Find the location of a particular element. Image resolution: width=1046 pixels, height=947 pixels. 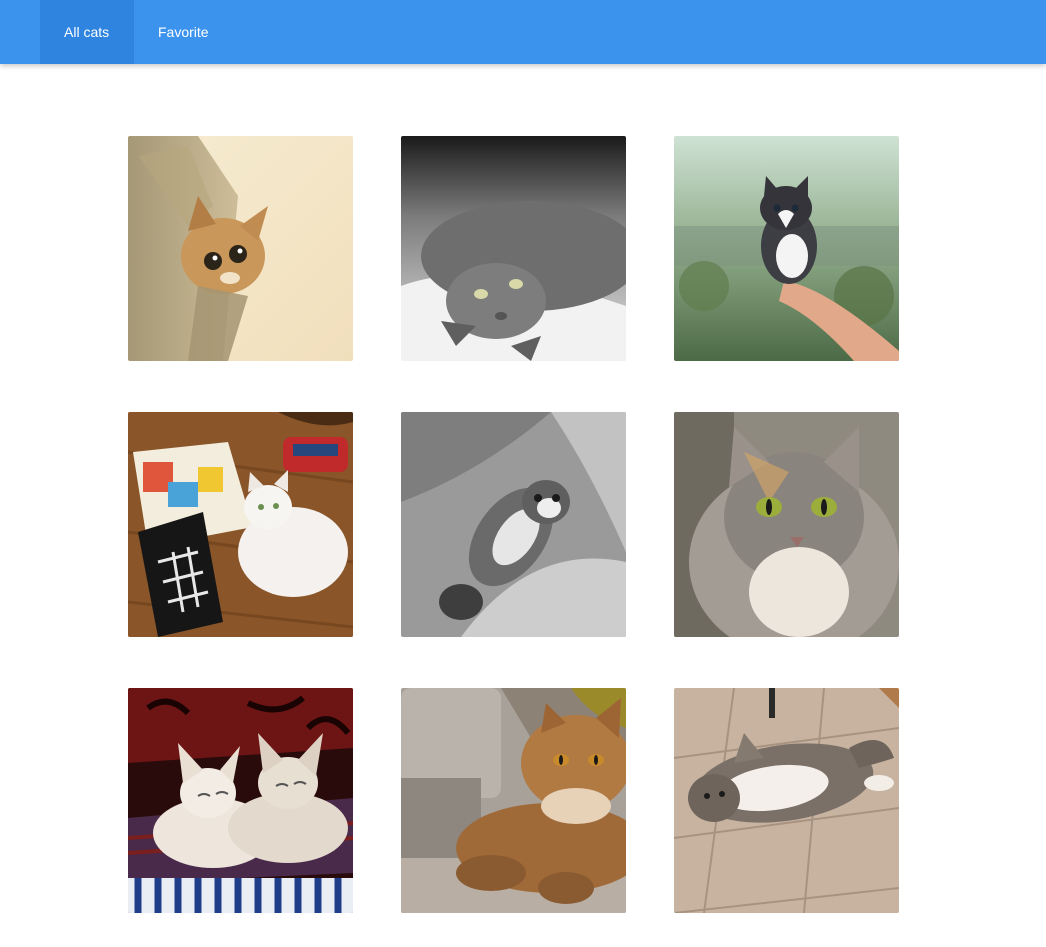

app-bar: All cats Favorite cats is located at coordinates (523, 52).